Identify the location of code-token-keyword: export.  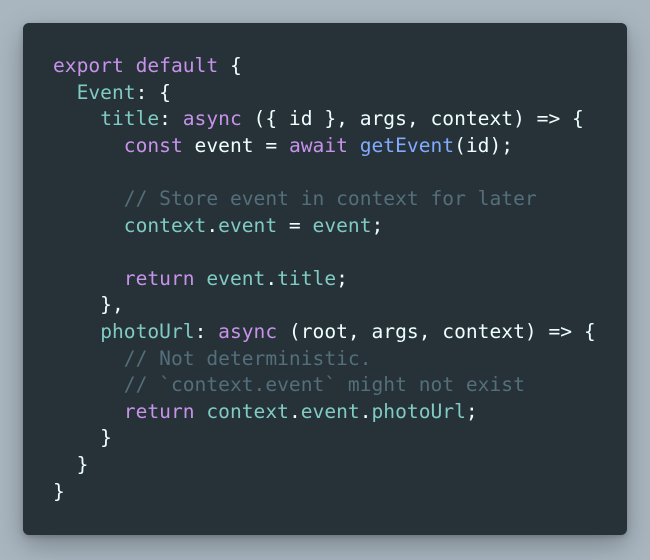
(88, 65).